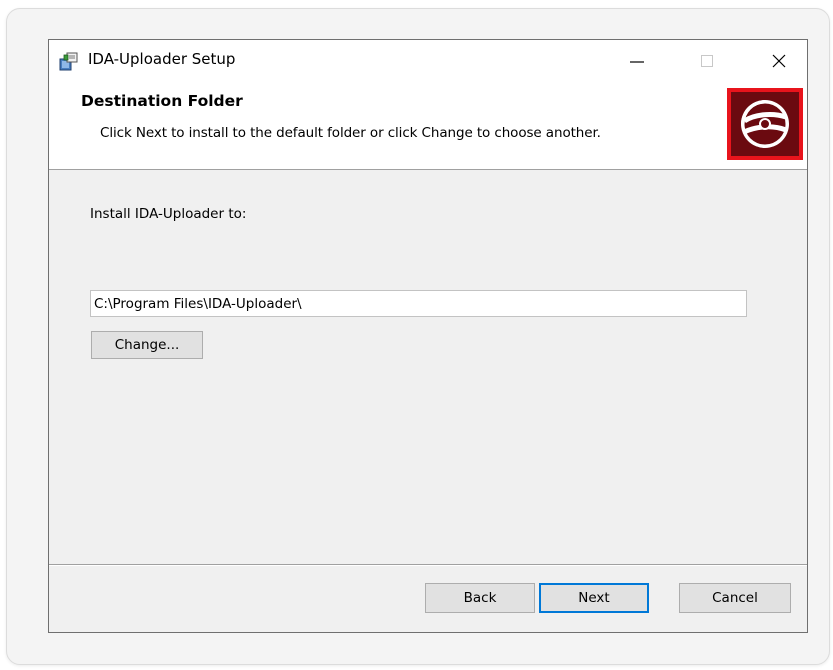 The image size is (833, 670). What do you see at coordinates (162, 101) in the screenshot?
I see `page-title: Destination Folder` at bounding box center [162, 101].